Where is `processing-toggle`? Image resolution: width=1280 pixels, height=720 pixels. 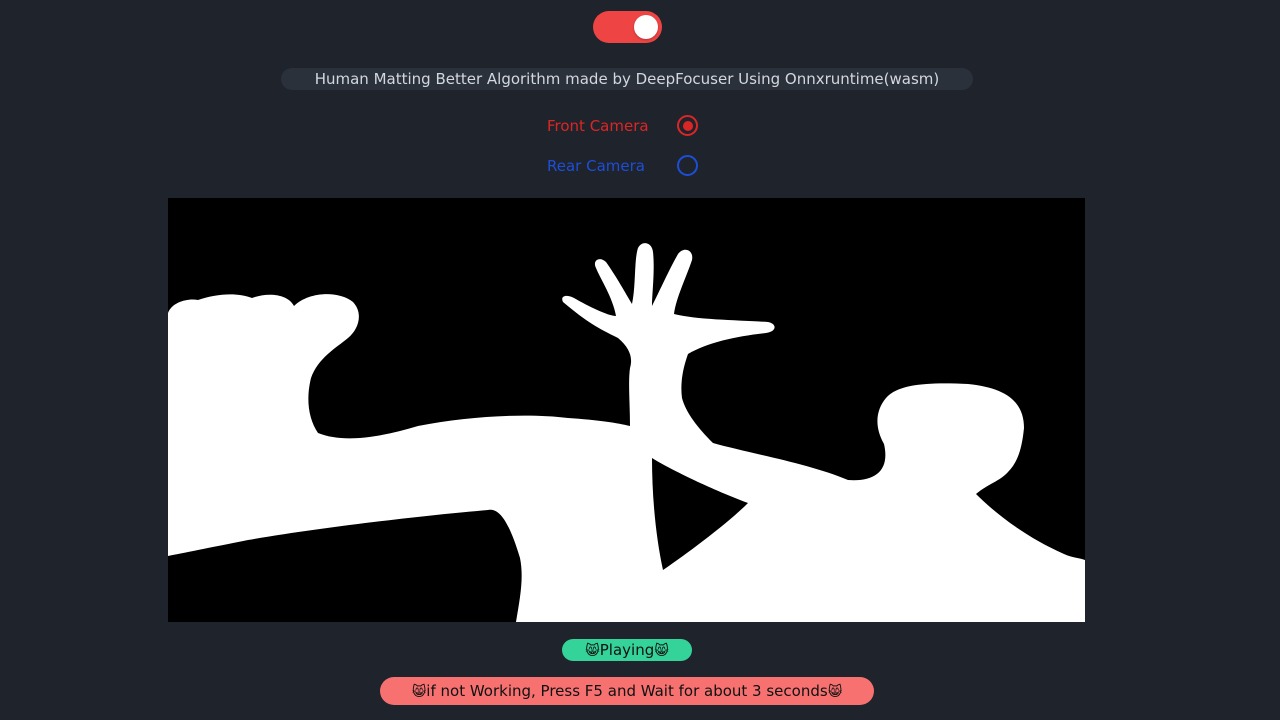 processing-toggle is located at coordinates (627, 27).